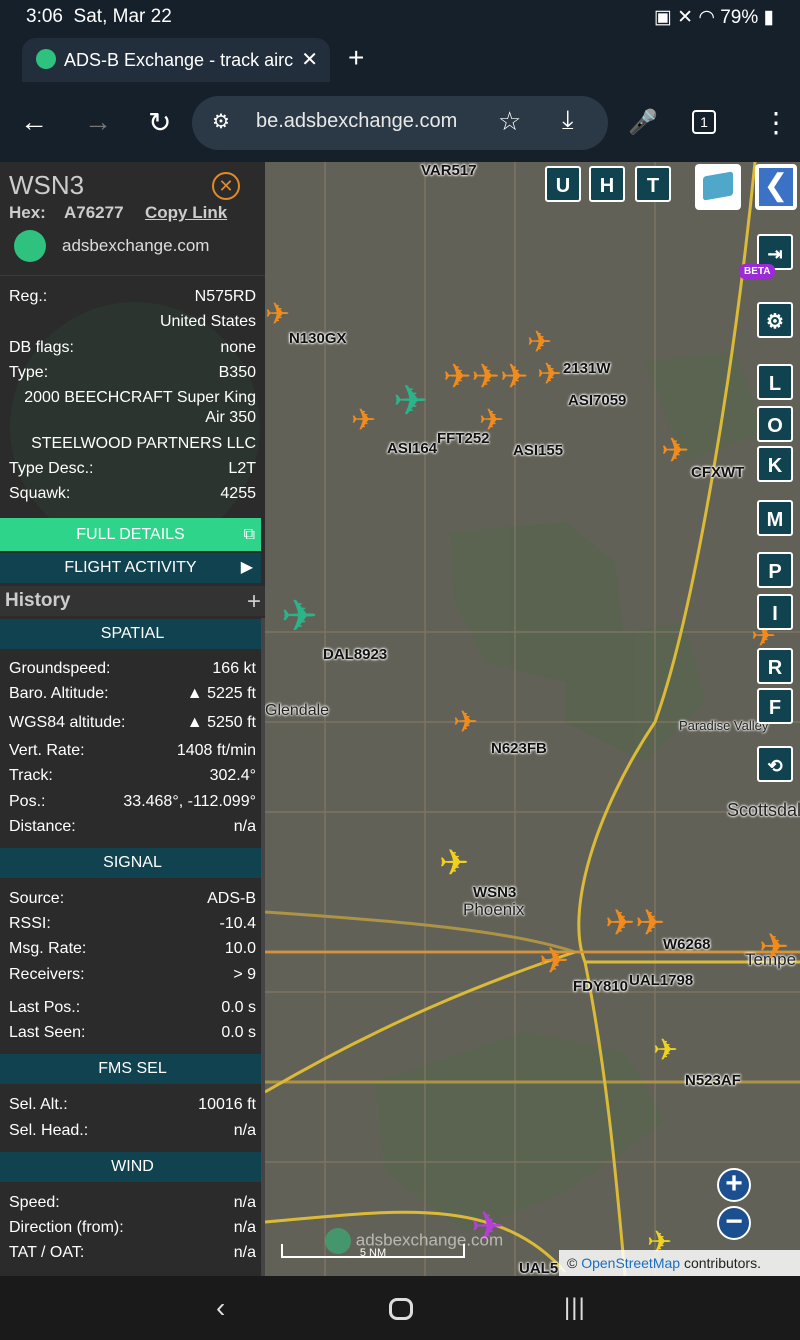 The image size is (800, 1340). What do you see at coordinates (238, 493) in the screenshot?
I see `field-value: 4255` at bounding box center [238, 493].